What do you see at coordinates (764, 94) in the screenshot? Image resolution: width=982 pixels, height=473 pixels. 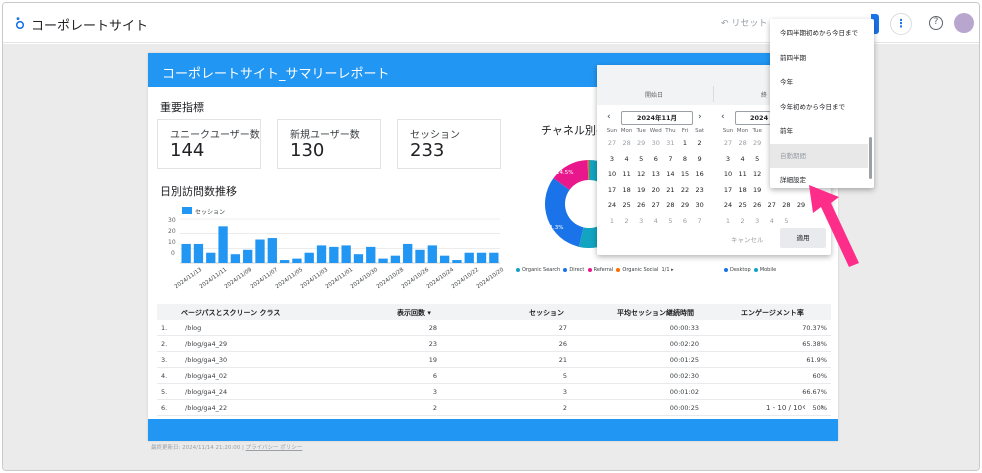 I see `end-date-label: 終` at bounding box center [764, 94].